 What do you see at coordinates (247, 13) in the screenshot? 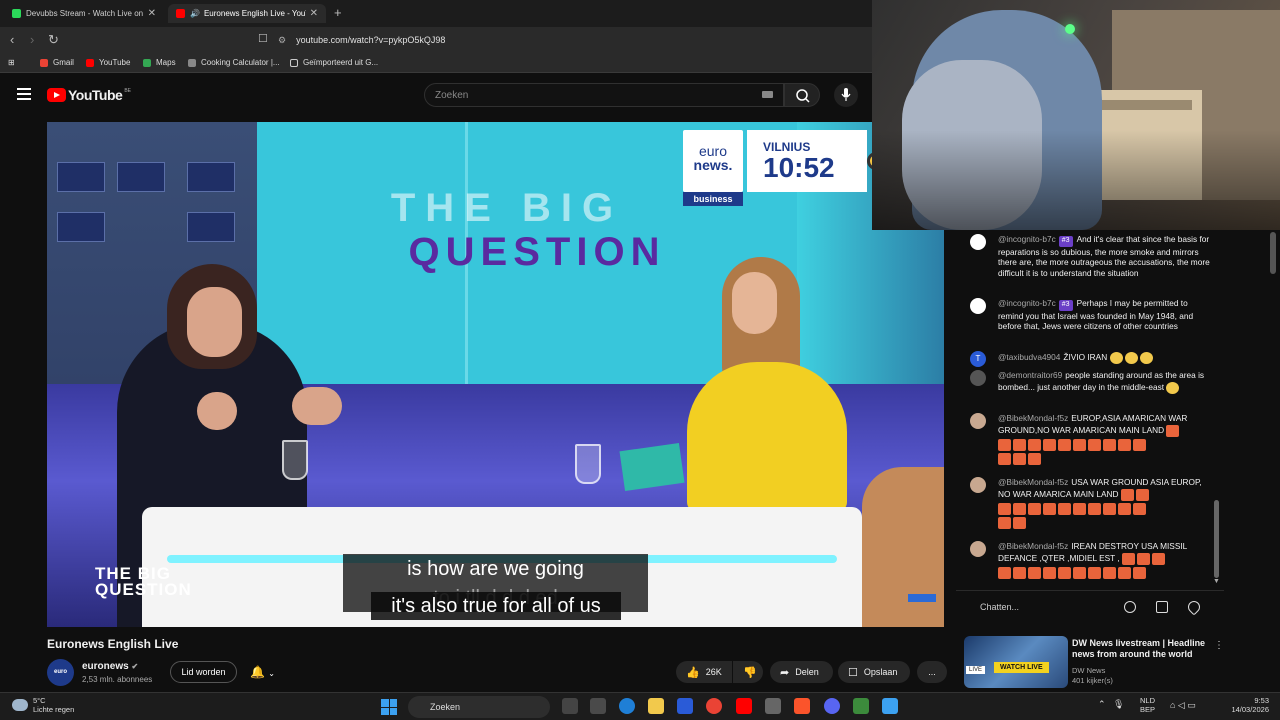
I see `tab-euronews: 🔊 Euronews English Live - YouTube ✕` at bounding box center [247, 13].